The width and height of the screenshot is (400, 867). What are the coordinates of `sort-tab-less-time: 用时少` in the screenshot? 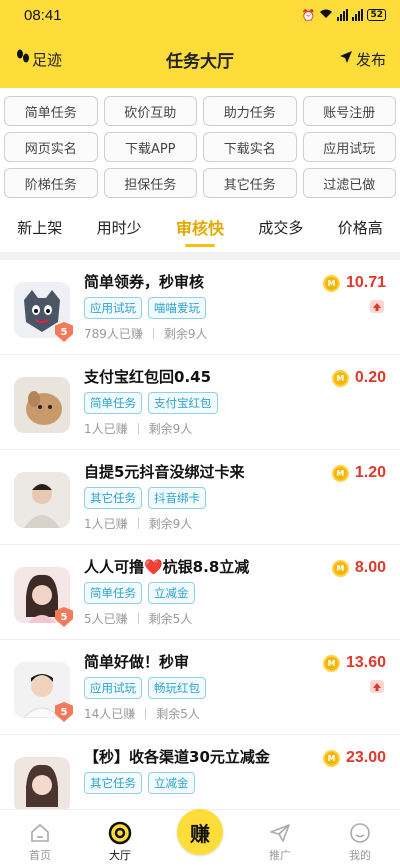 It's located at (119, 227).